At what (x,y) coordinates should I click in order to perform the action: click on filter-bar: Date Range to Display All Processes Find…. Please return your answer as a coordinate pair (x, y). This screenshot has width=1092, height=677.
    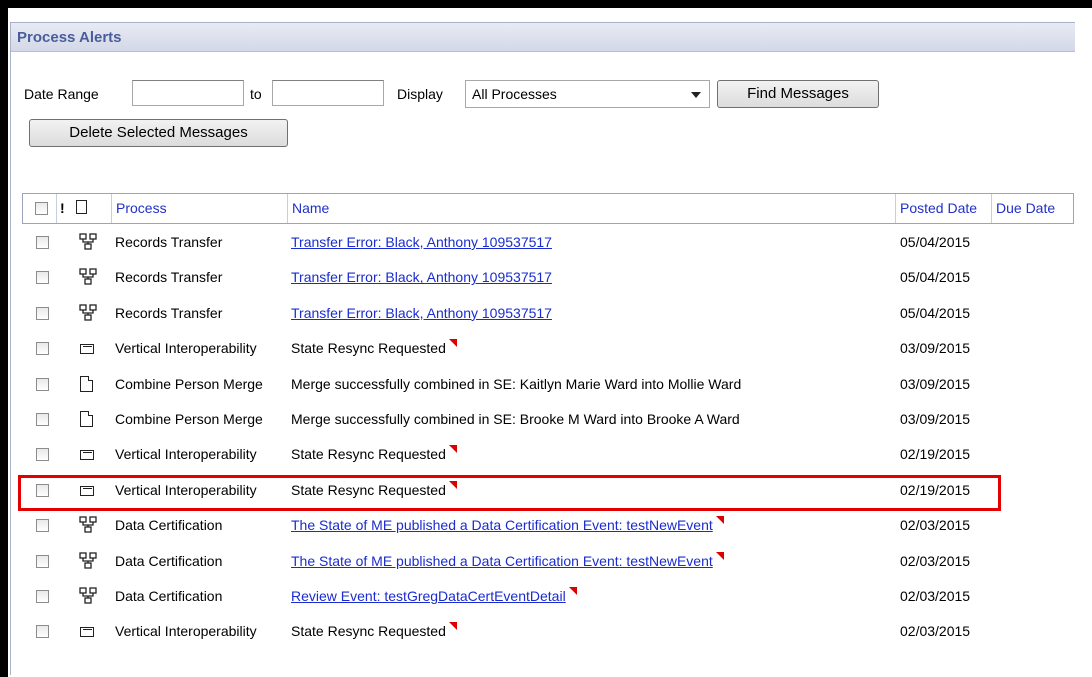
    Looking at the image, I should click on (474, 94).